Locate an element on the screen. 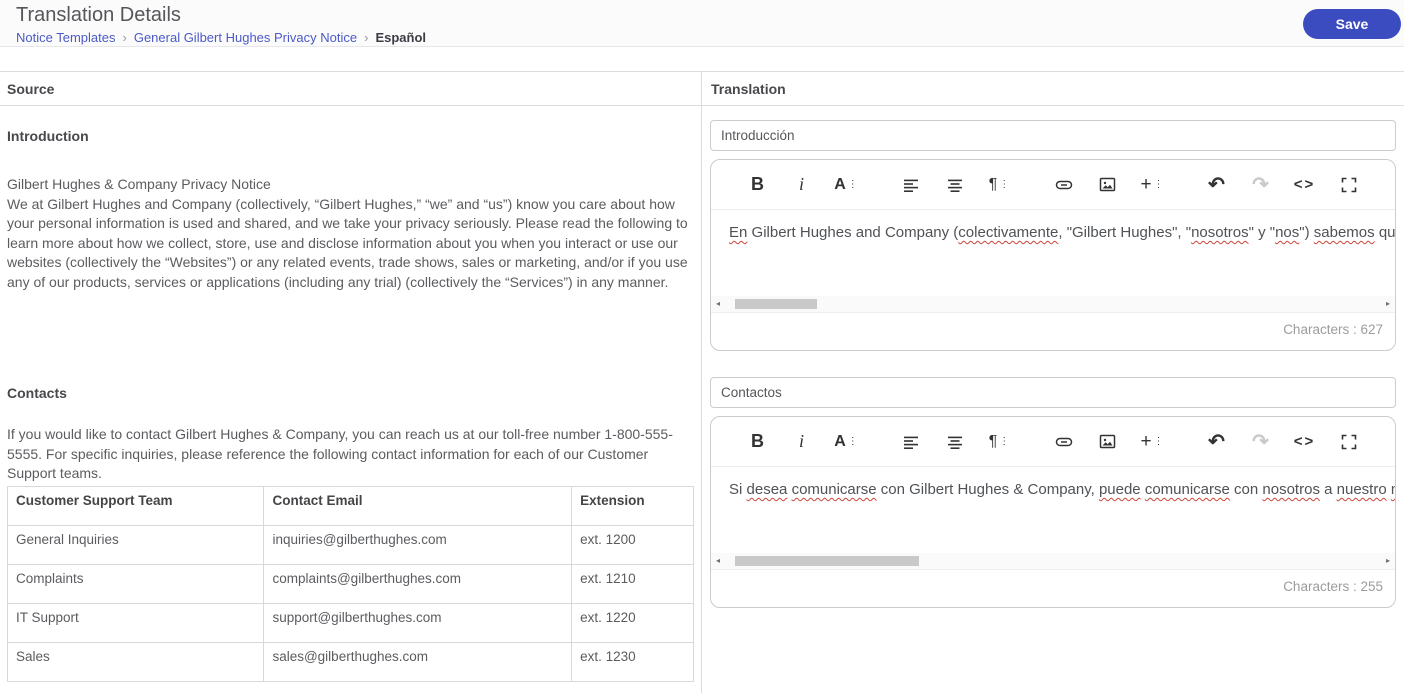 This screenshot has width=1404, height=694. misspelled-word: nuestro is located at coordinates (1361, 489).